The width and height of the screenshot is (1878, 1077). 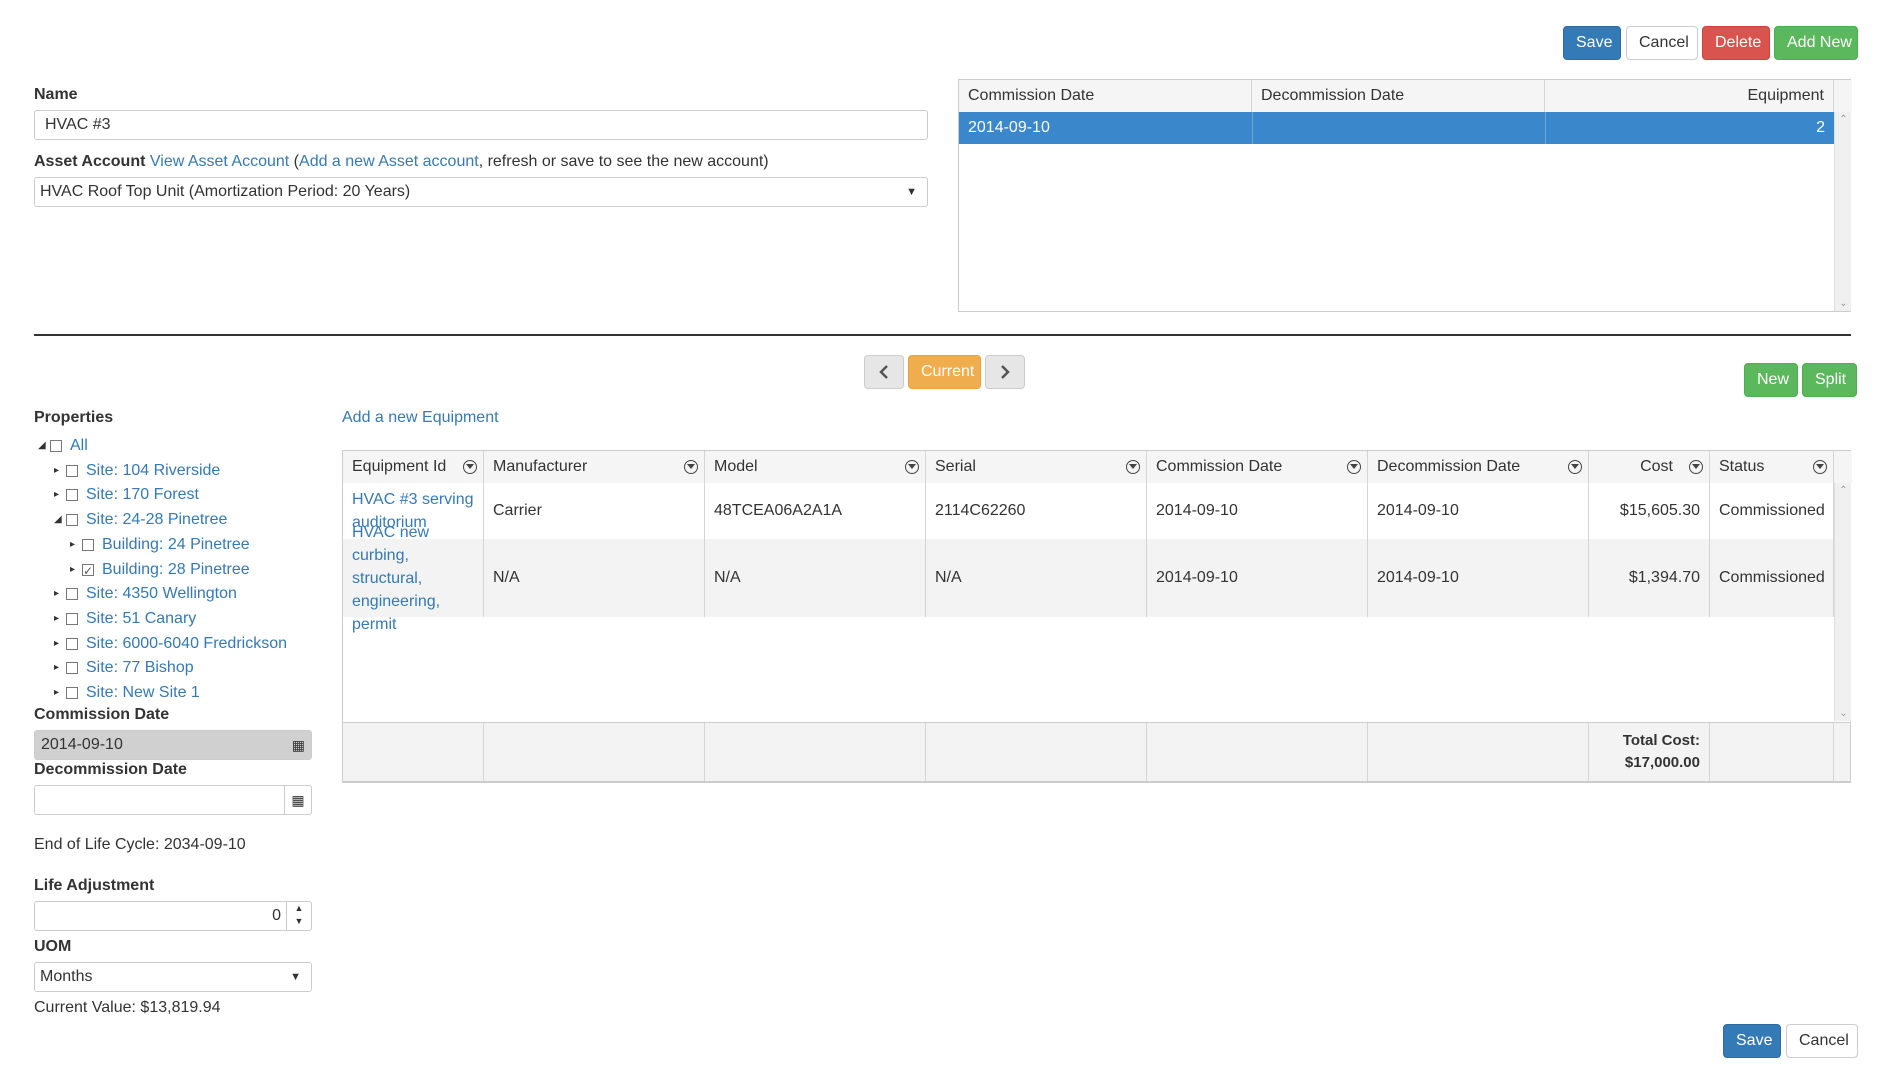 I want to click on commission-grid-header-equipment: Equipment, so click(x=1689, y=96).